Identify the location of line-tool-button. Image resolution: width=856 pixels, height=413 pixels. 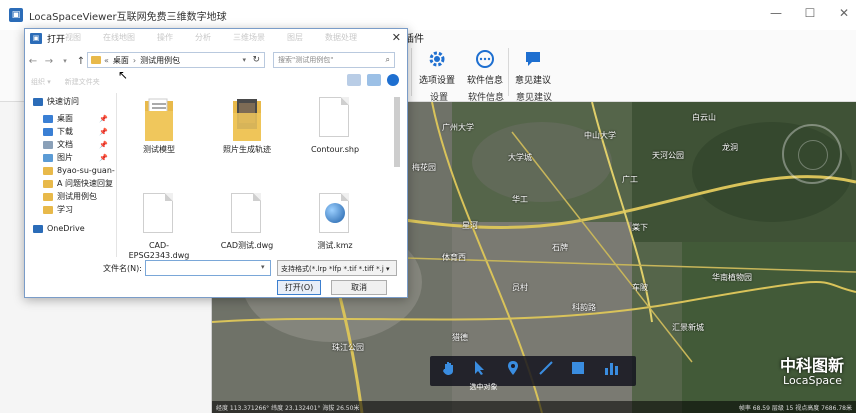
(549, 371).